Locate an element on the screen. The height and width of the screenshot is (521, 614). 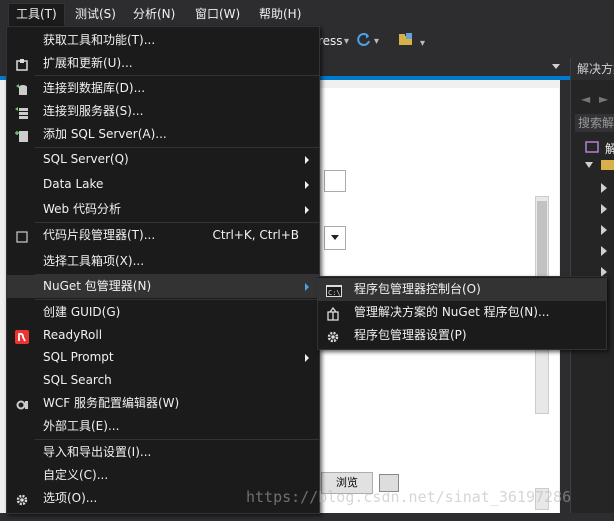
menu-item-code-snippets: 代码片段管理器(T)... Ctrl+K, Ctrl+B is located at coordinates (163, 235).